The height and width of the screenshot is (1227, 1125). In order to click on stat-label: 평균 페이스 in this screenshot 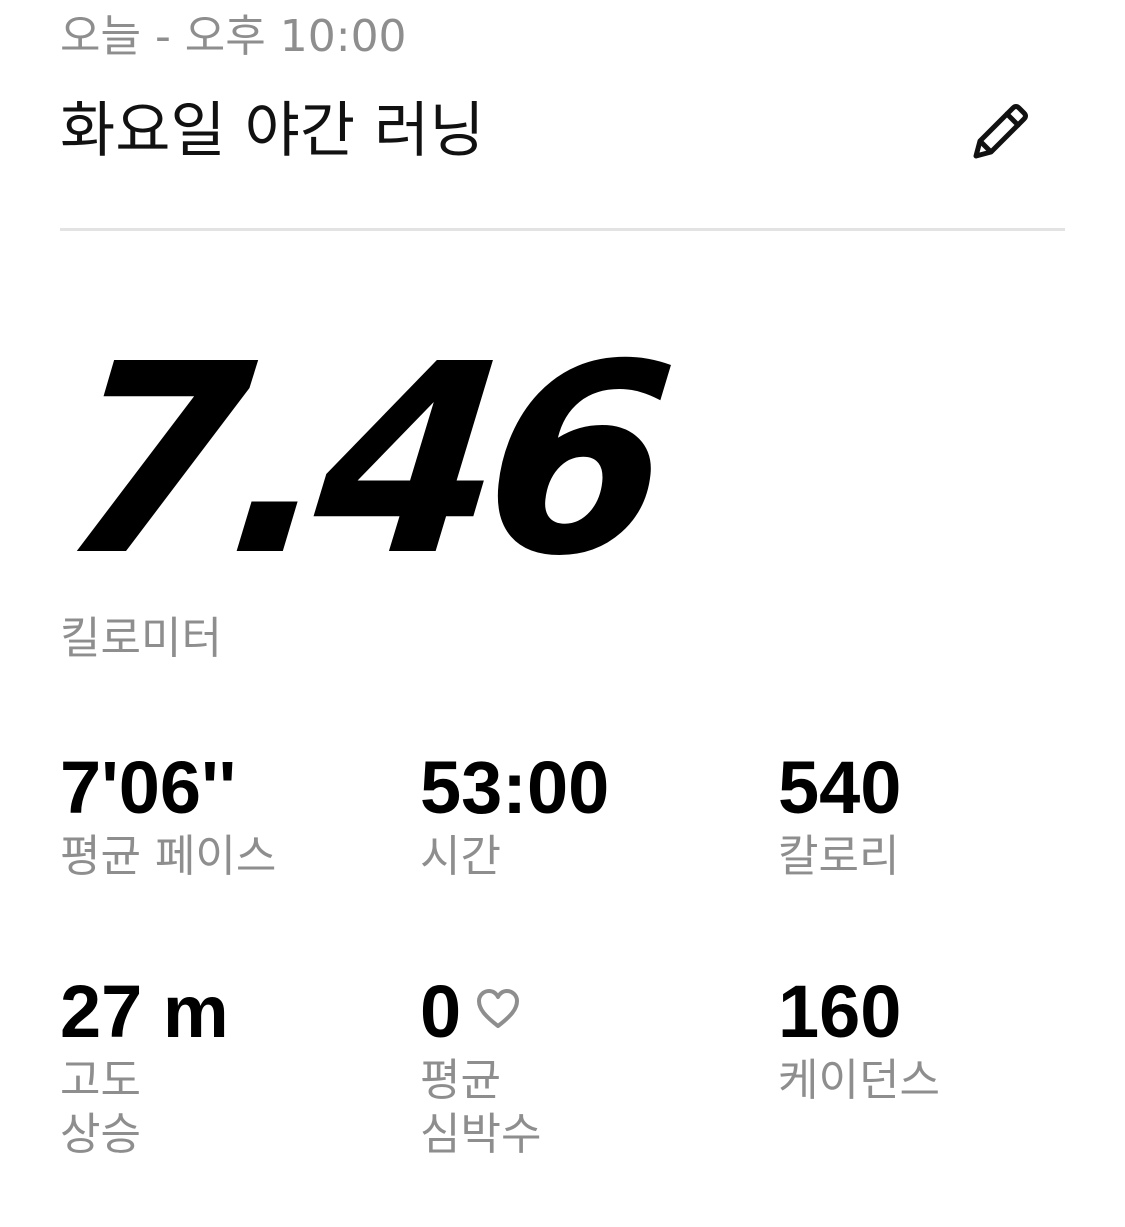, I will do `click(168, 856)`.